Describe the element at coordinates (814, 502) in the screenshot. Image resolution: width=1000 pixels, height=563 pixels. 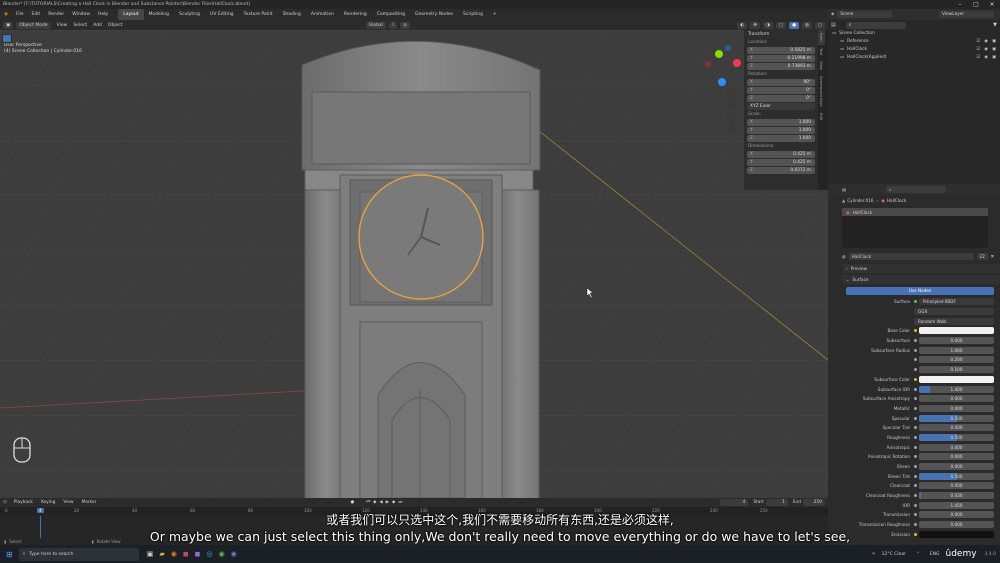
I see `frame-end-field: 250` at that location.